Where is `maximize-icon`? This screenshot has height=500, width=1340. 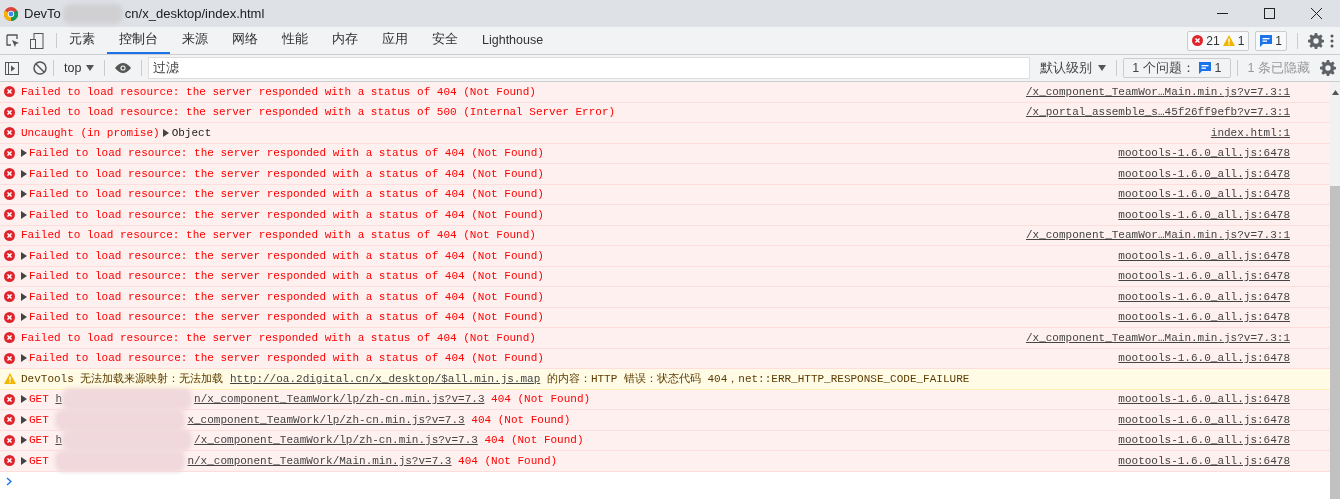
maximize-icon is located at coordinates (1269, 13).